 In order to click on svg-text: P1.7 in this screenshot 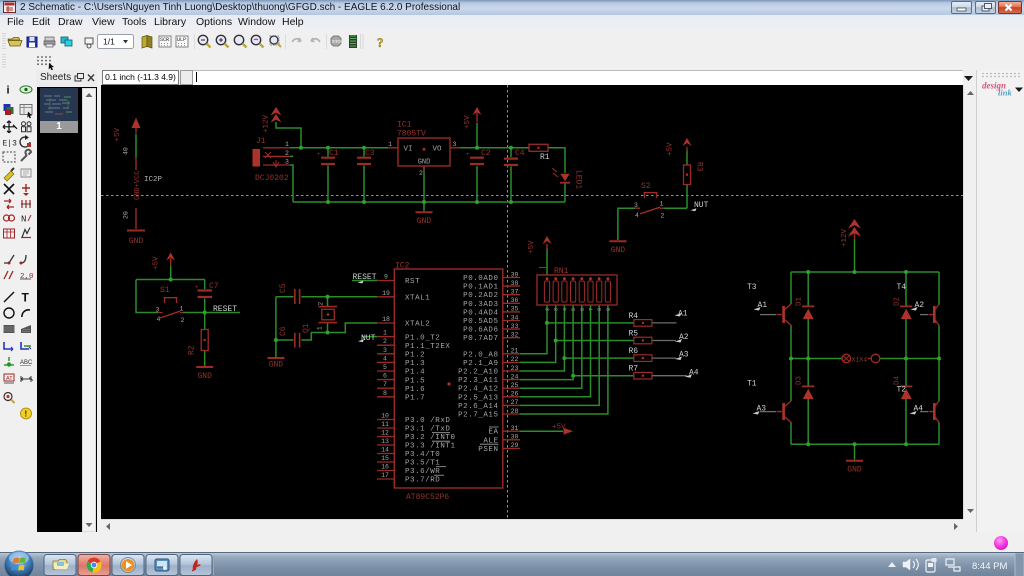, I will do `click(415, 399)`.